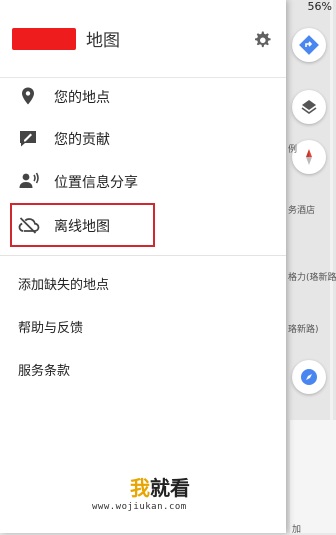 The width and height of the screenshot is (336, 535). I want to click on contribution-icon, so click(28, 139).